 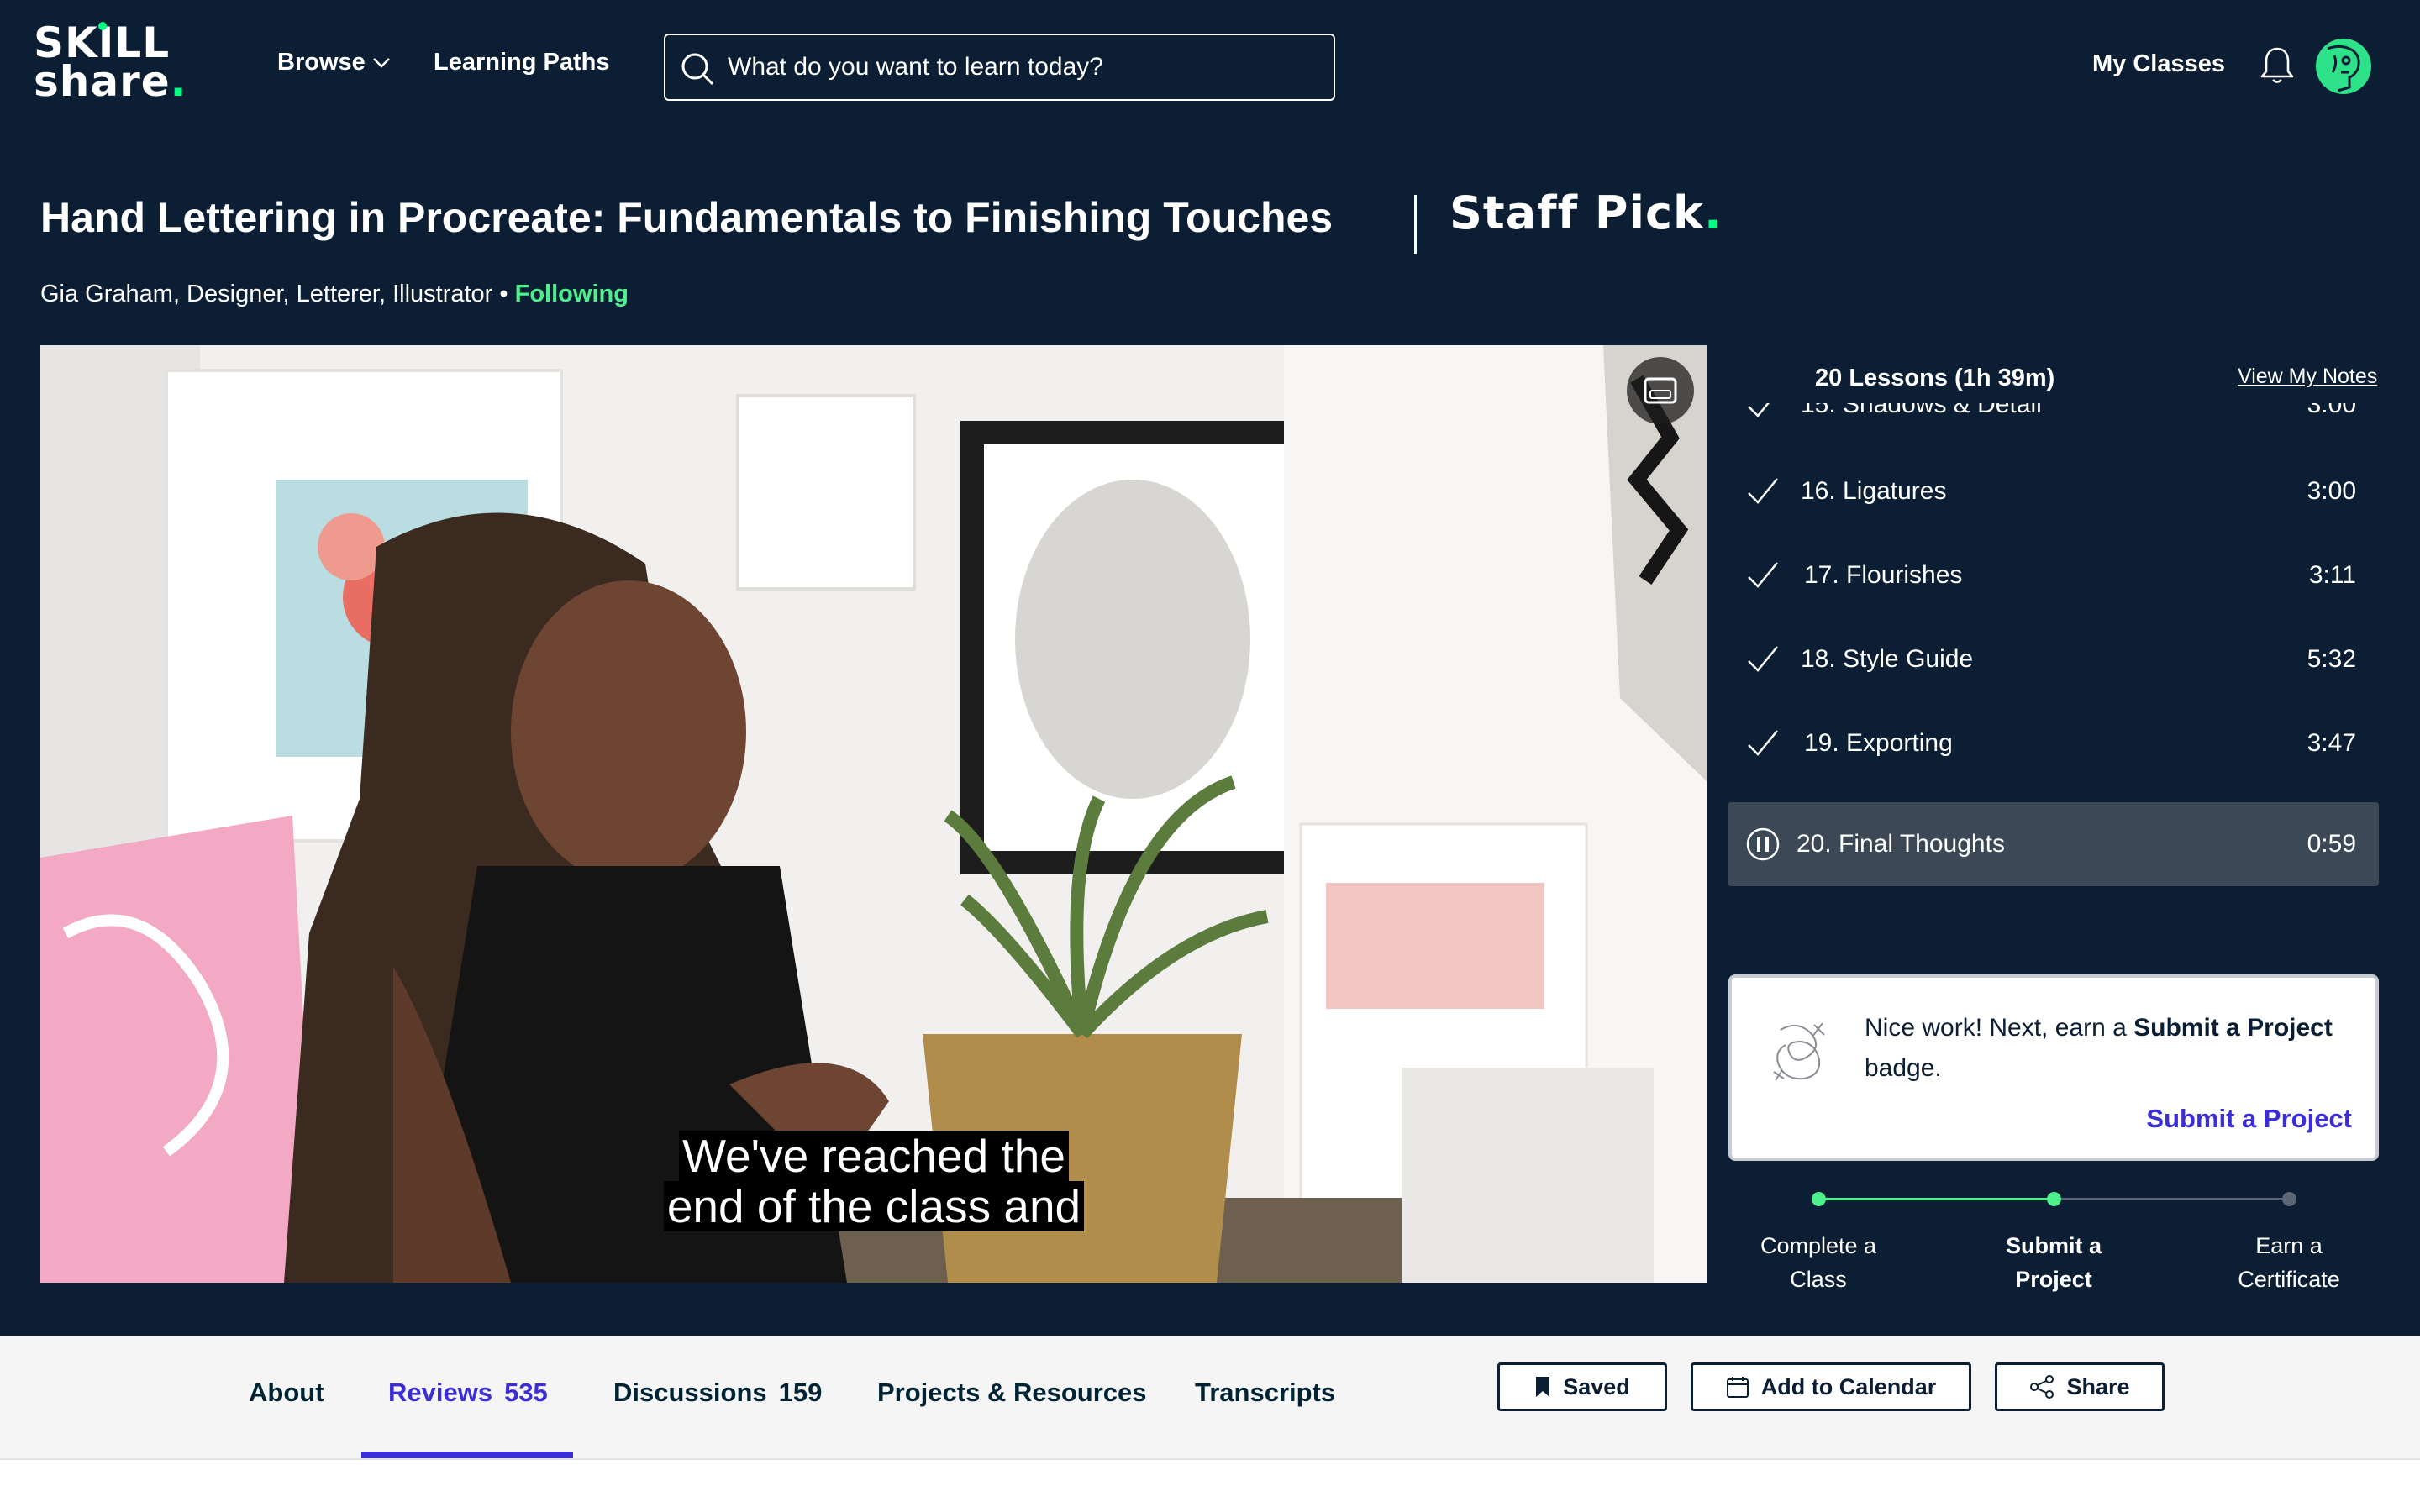 What do you see at coordinates (1543, 1387) in the screenshot?
I see `bookmark-icon` at bounding box center [1543, 1387].